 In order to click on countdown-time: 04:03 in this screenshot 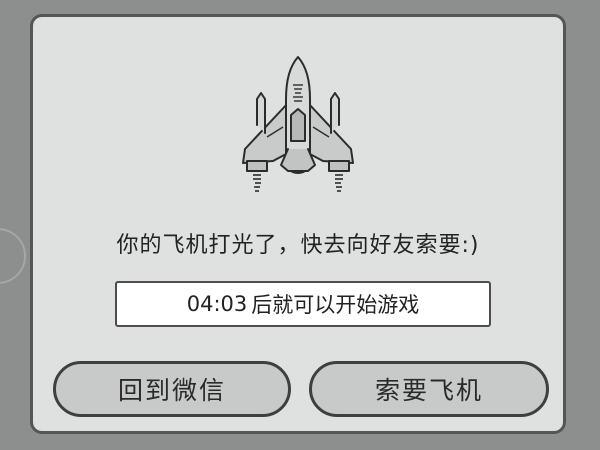, I will do `click(217, 304)`.